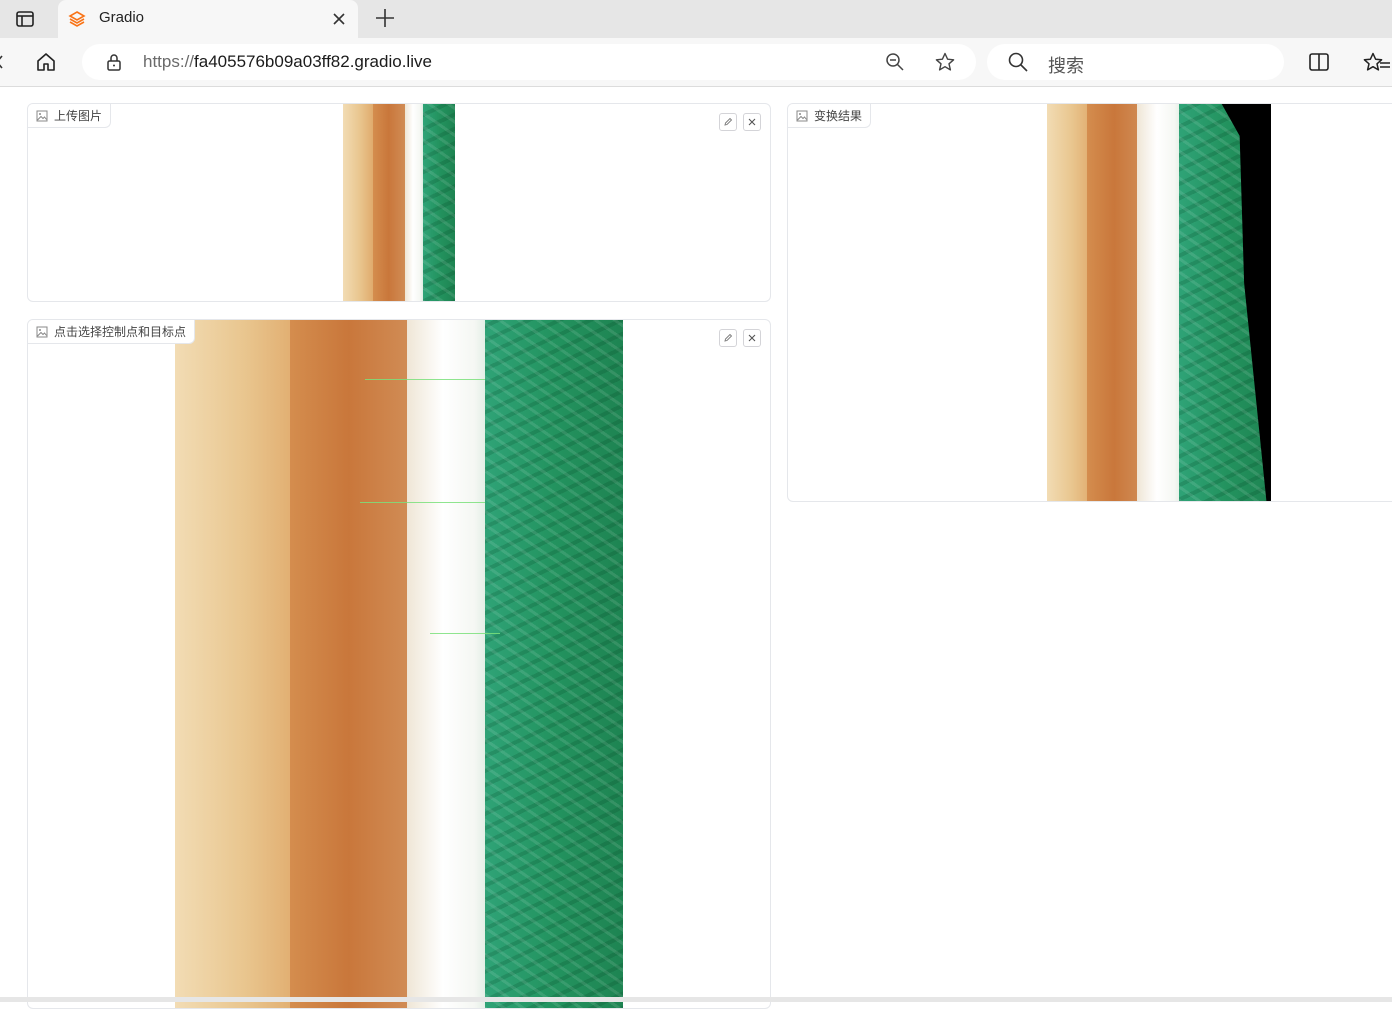 This screenshot has width=1392, height=1009. I want to click on block-label: 上传图片, so click(70, 116).